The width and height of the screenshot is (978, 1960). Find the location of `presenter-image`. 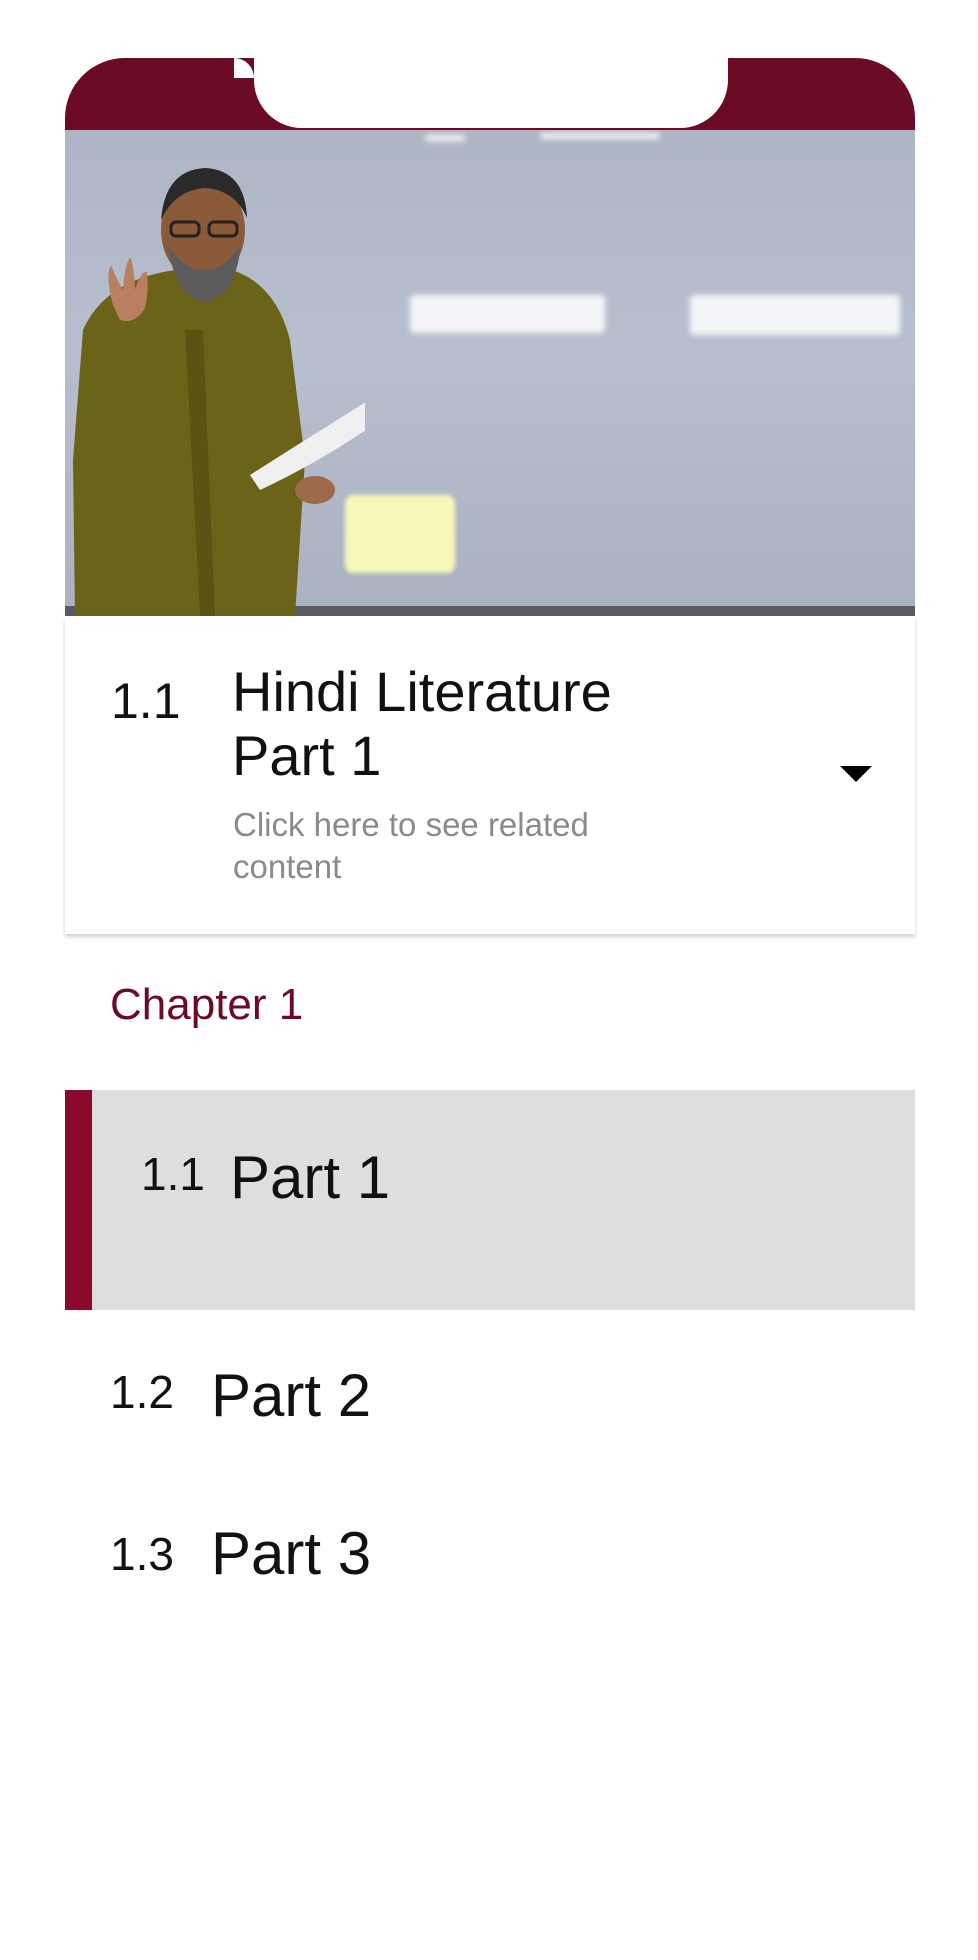

presenter-image is located at coordinates (219, 392).